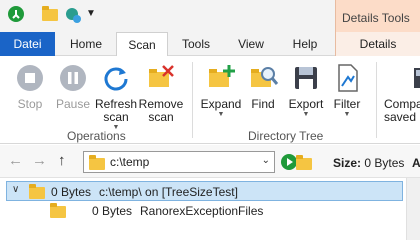  I want to click on refresh-scan-button: Refresh scan ▼, so click(116, 94).